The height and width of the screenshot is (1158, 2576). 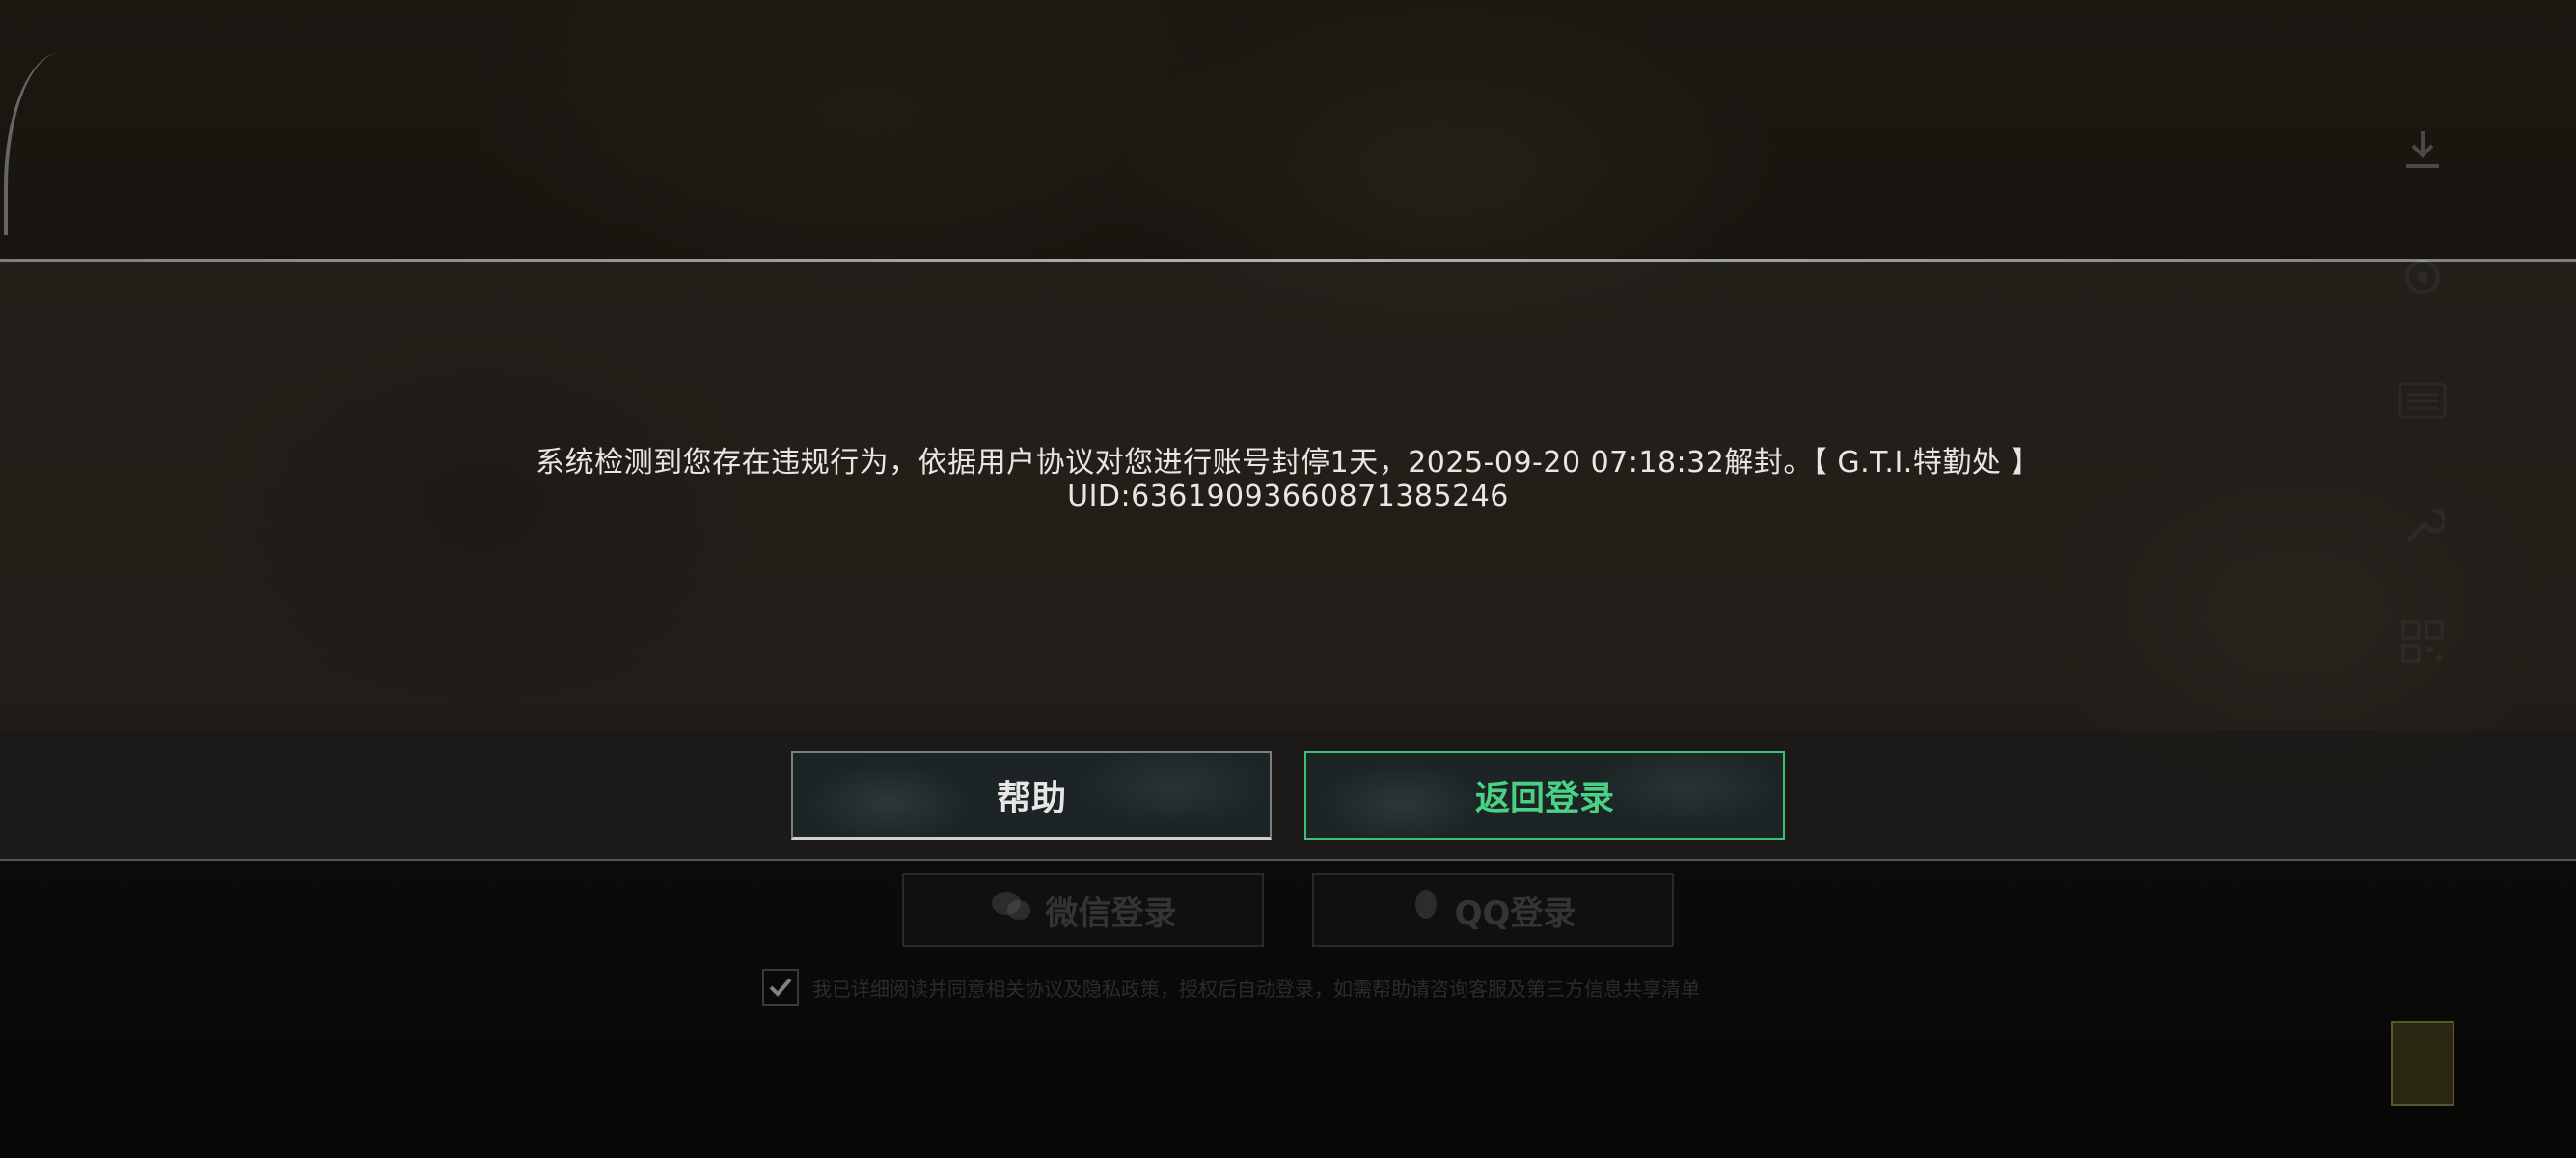 What do you see at coordinates (1111, 913) in the screenshot?
I see `wechat-login-label: 微信登录` at bounding box center [1111, 913].